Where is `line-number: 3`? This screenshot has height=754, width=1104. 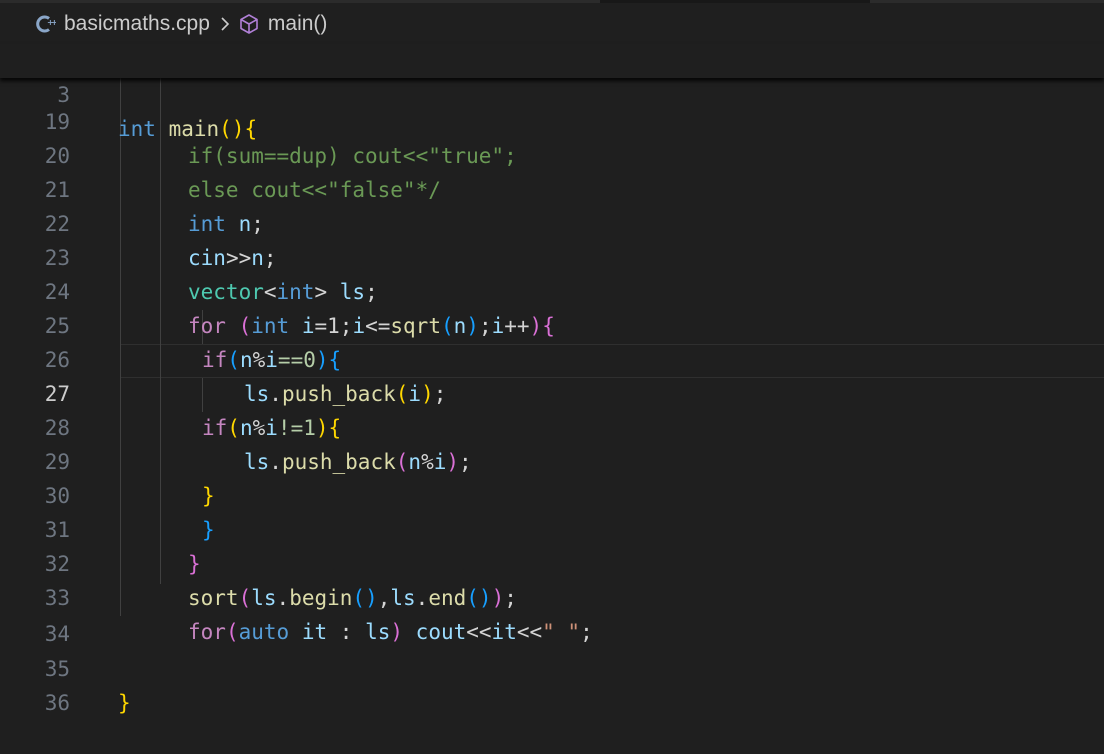
line-number: 3 is located at coordinates (63, 95).